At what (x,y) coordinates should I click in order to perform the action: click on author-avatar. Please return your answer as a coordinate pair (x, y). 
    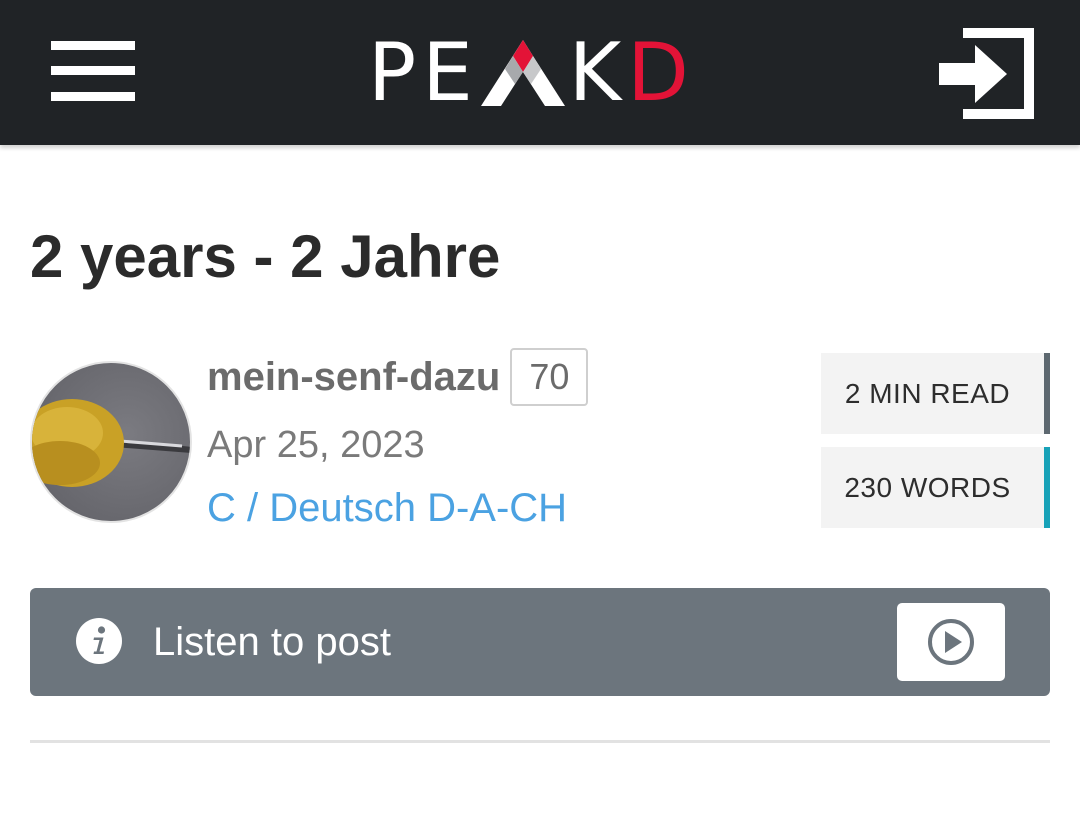
    Looking at the image, I should click on (111, 442).